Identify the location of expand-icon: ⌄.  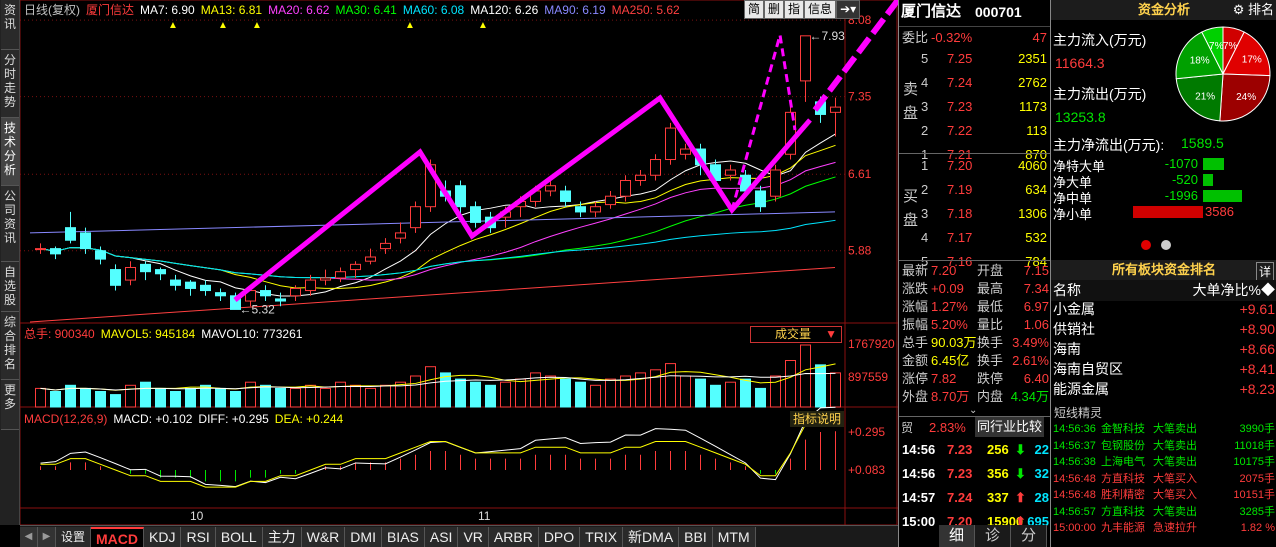
(973, 410).